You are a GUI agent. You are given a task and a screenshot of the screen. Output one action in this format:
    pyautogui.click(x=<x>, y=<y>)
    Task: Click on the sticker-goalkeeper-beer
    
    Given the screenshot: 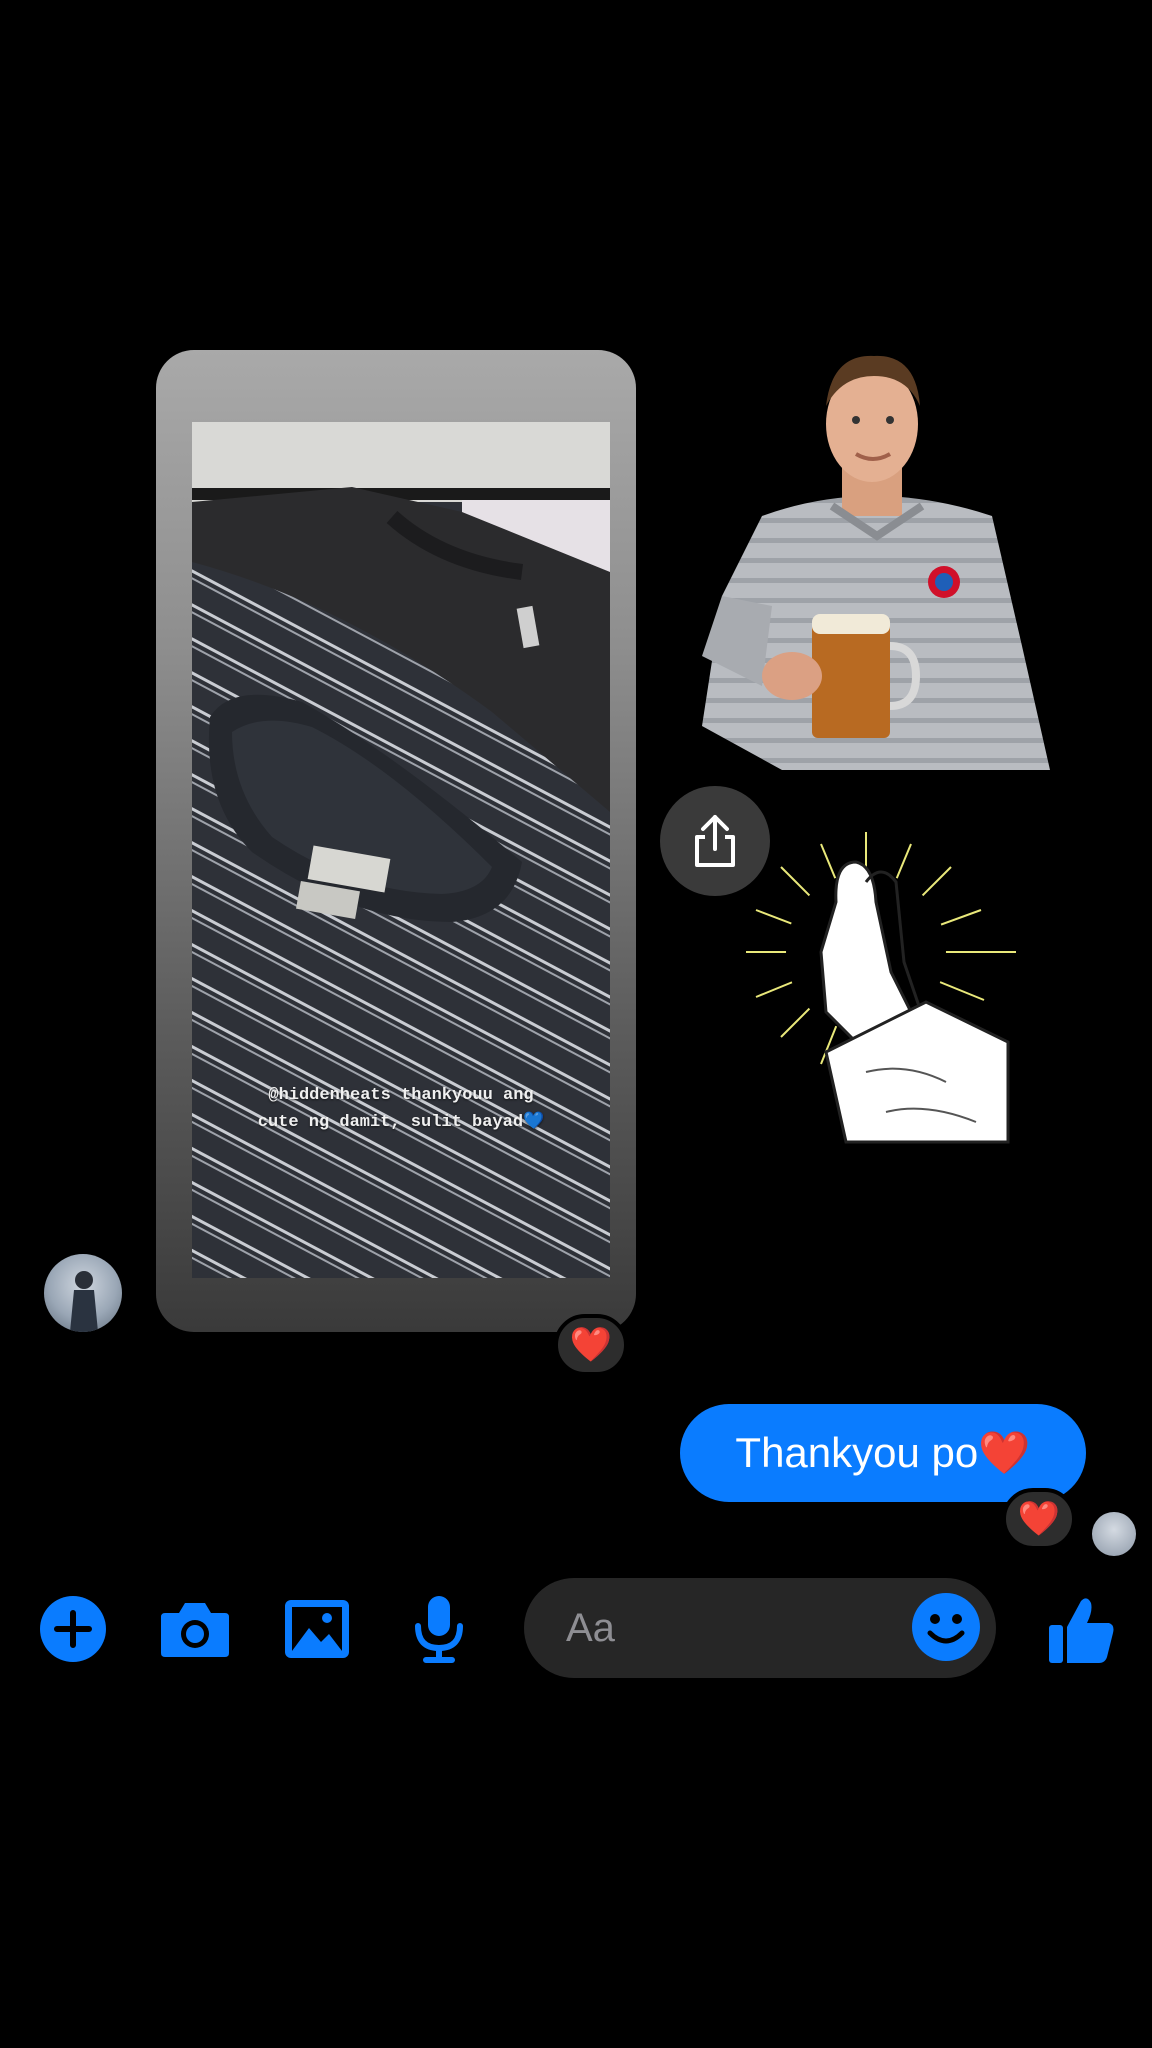 What is the action you would take?
    pyautogui.click(x=876, y=558)
    